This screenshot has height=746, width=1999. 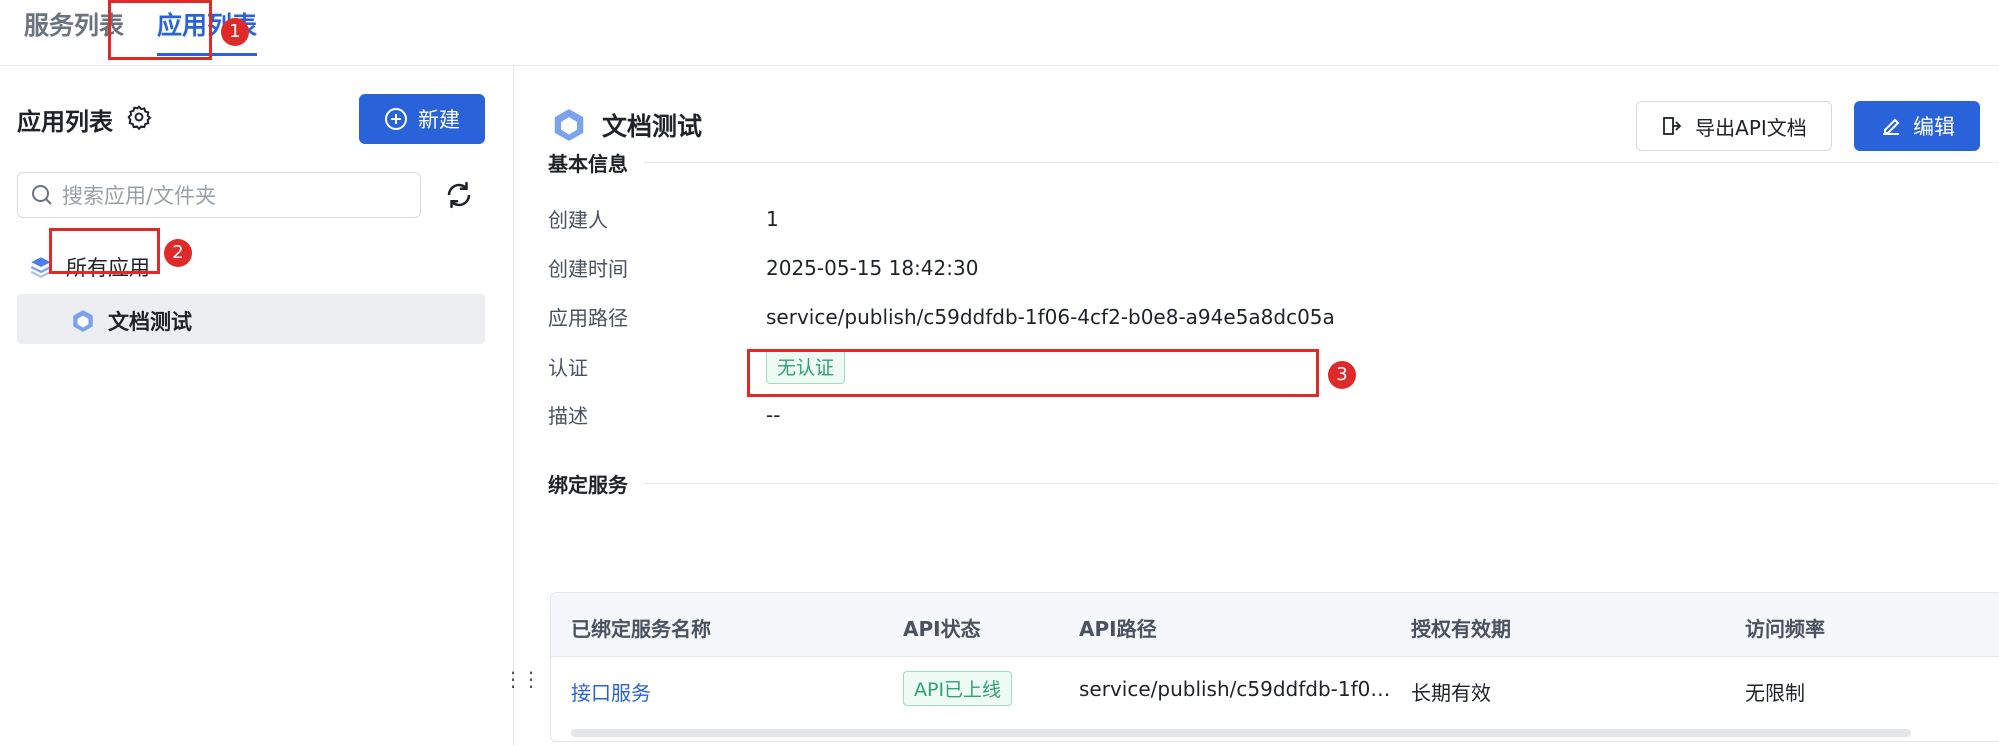 I want to click on edit-button: 编辑, so click(x=1917, y=126).